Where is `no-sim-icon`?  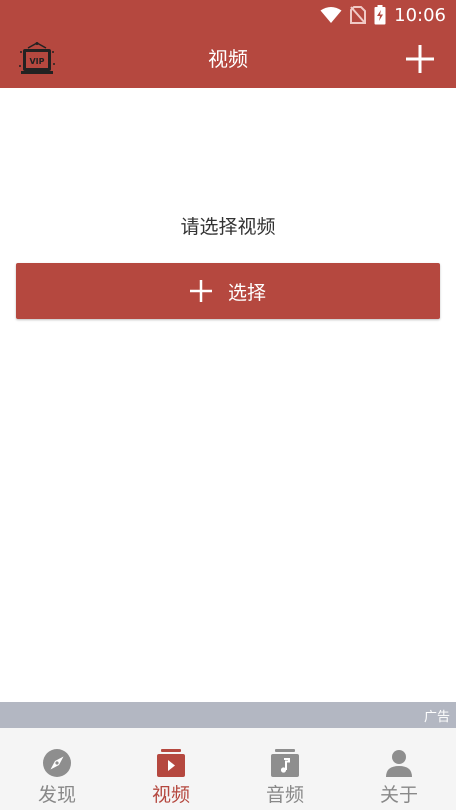
no-sim-icon is located at coordinates (358, 15).